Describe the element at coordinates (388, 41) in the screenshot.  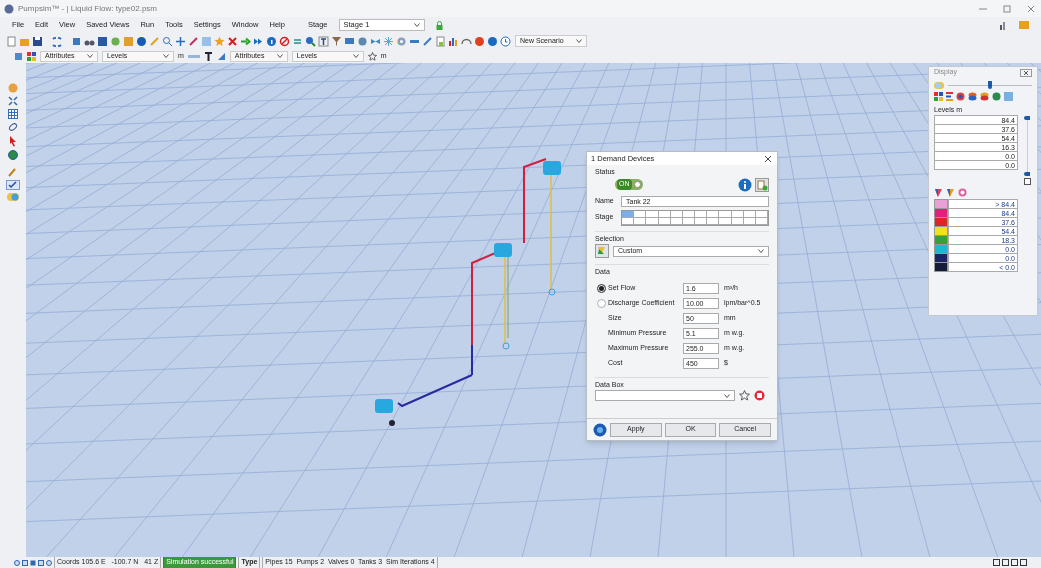
I see `snowflake-icon` at that location.